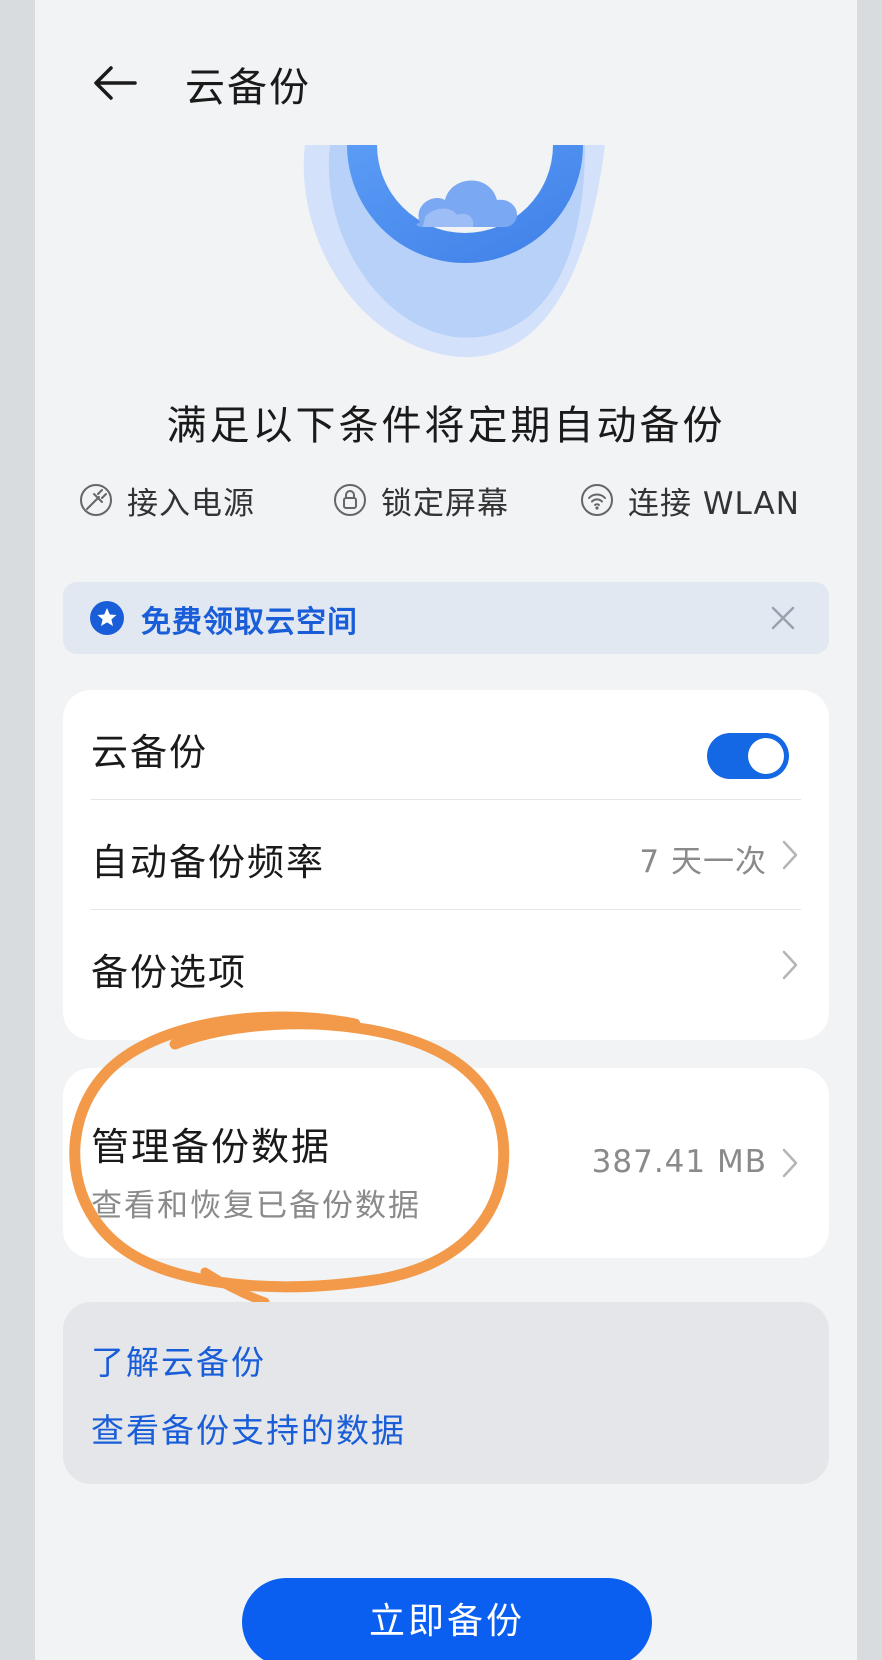 The width and height of the screenshot is (882, 1660). What do you see at coordinates (107, 618) in the screenshot?
I see `star-badge-icon` at bounding box center [107, 618].